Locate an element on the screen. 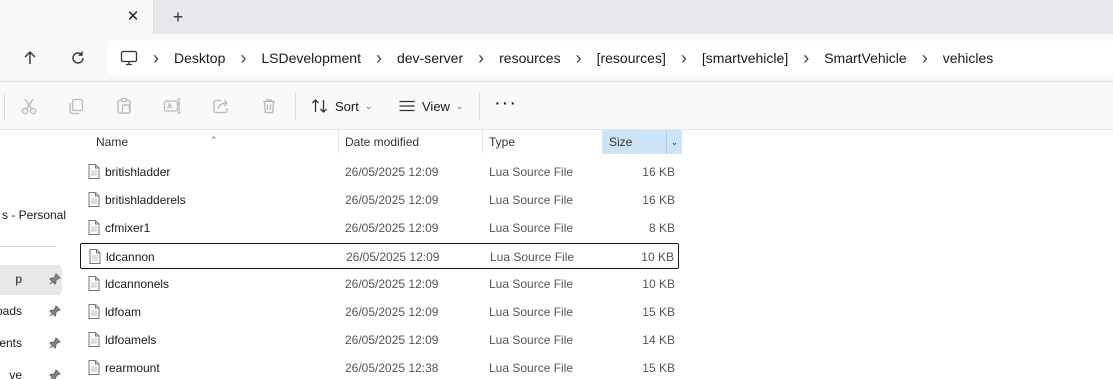 The width and height of the screenshot is (1113, 379). tab-strip: ✕ + is located at coordinates (556, 17).